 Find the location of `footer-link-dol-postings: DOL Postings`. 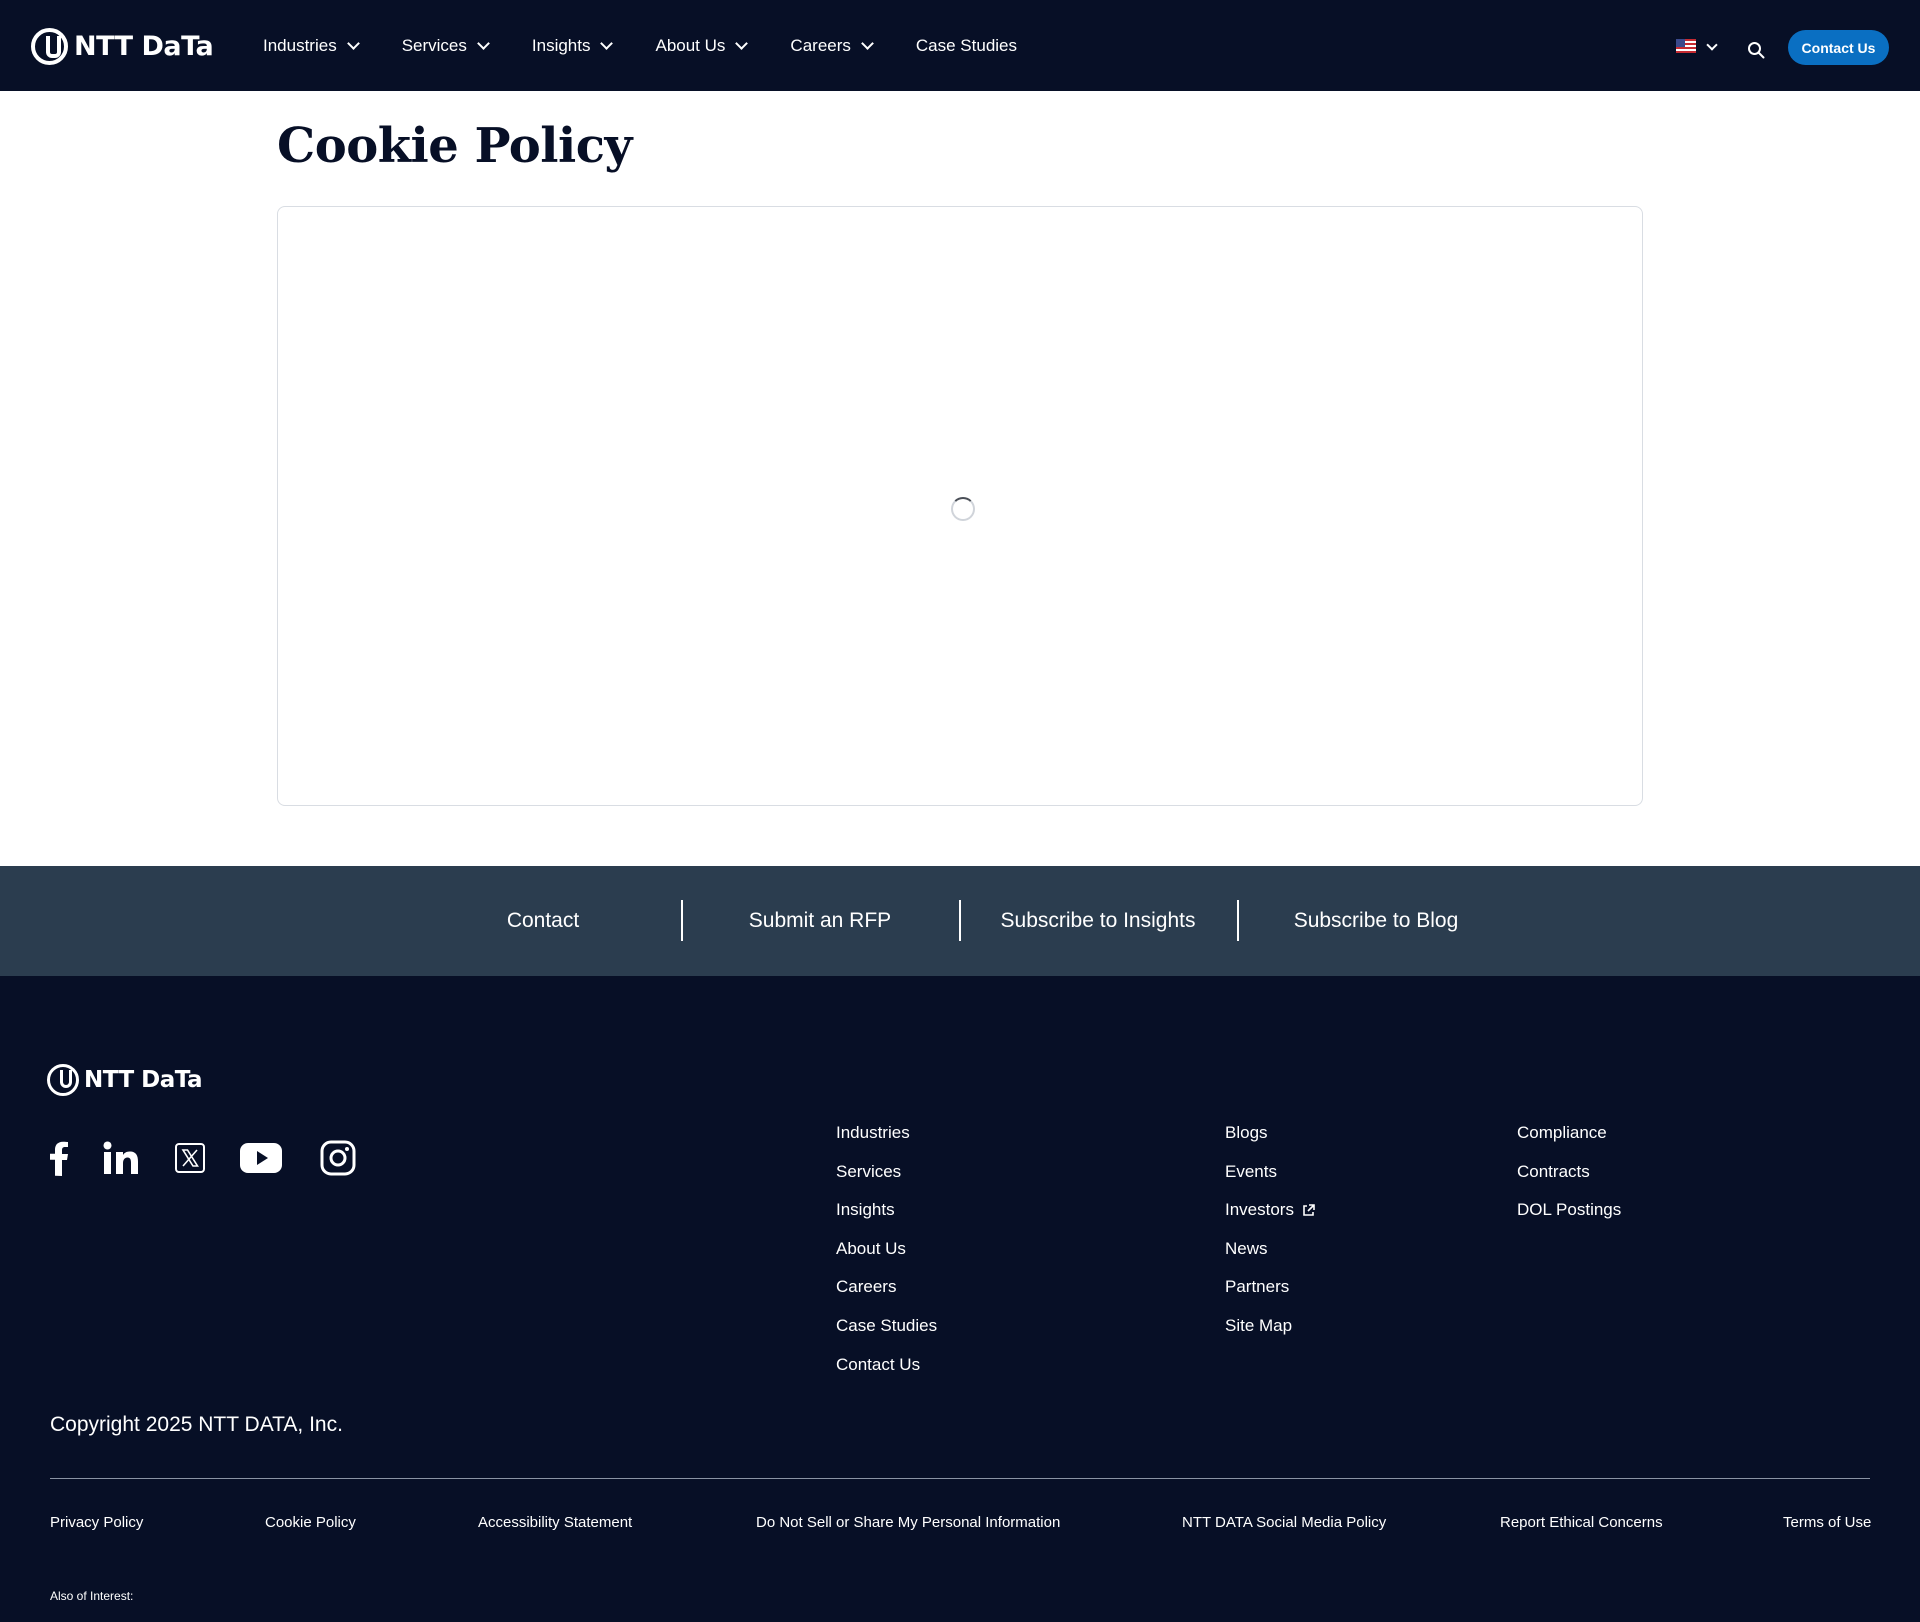

footer-link-dol-postings: DOL Postings is located at coordinates (1569, 1218).